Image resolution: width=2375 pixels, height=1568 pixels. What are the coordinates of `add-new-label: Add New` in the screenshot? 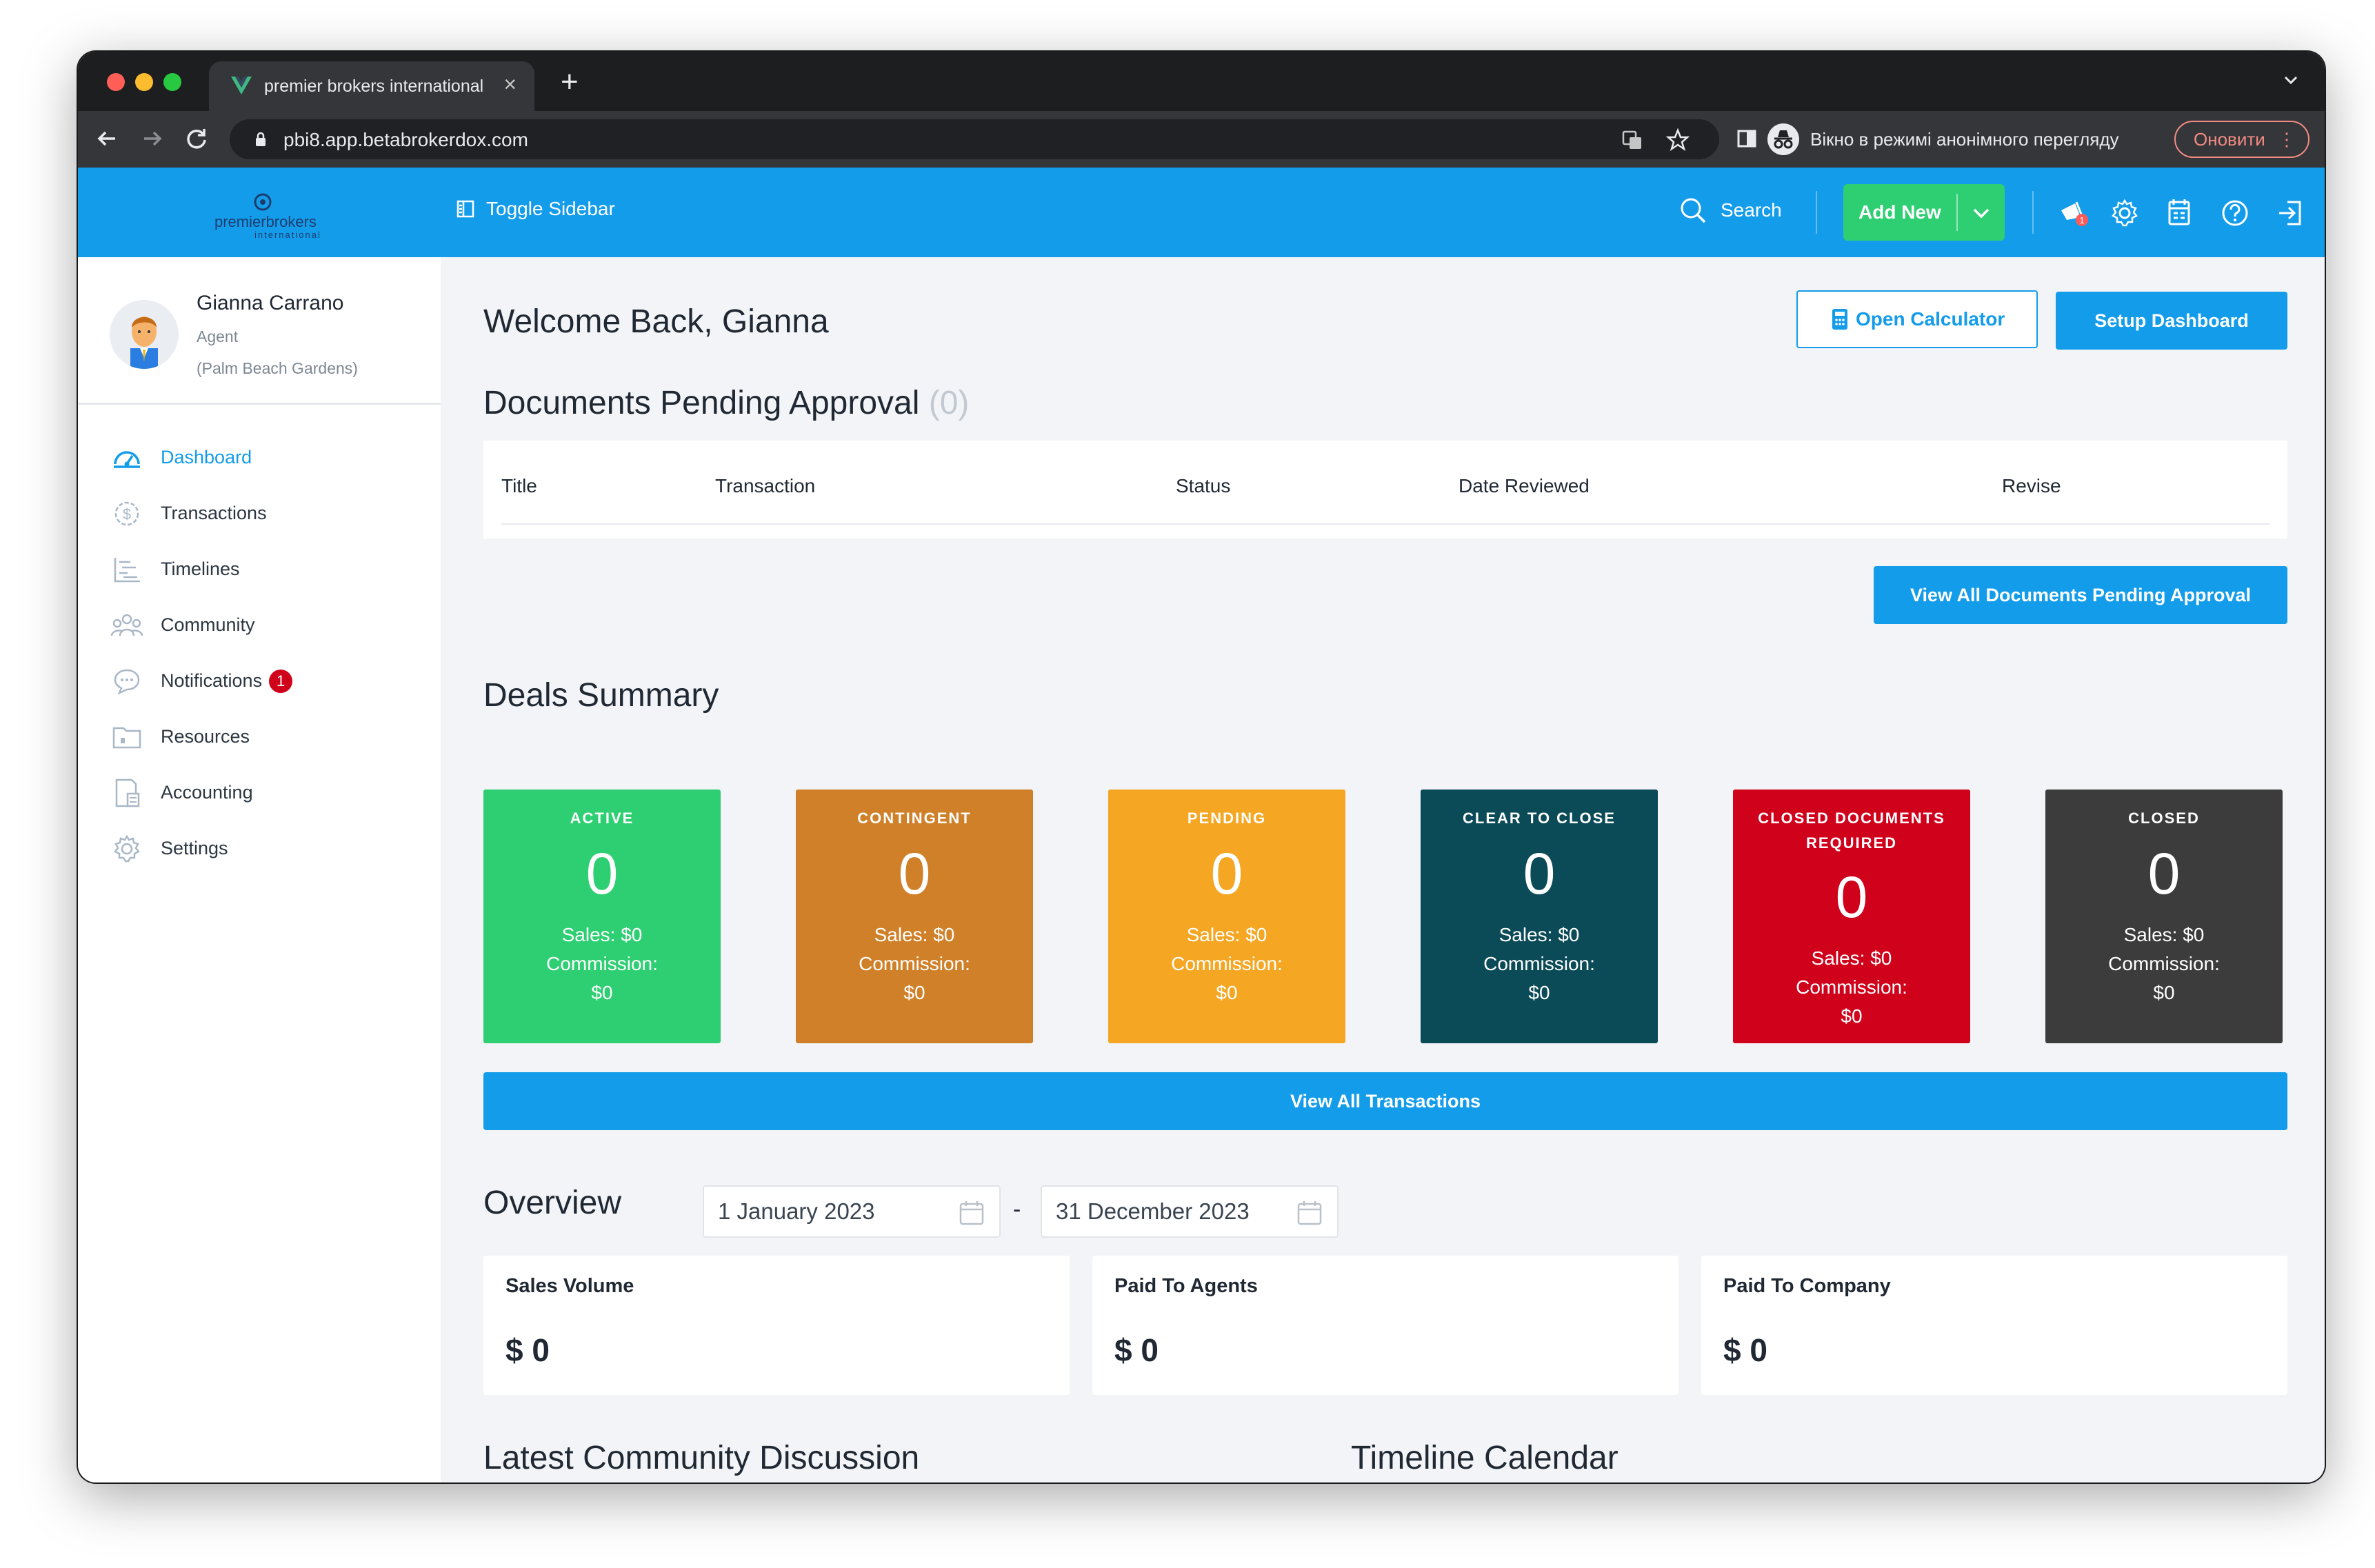 It's located at (1899, 212).